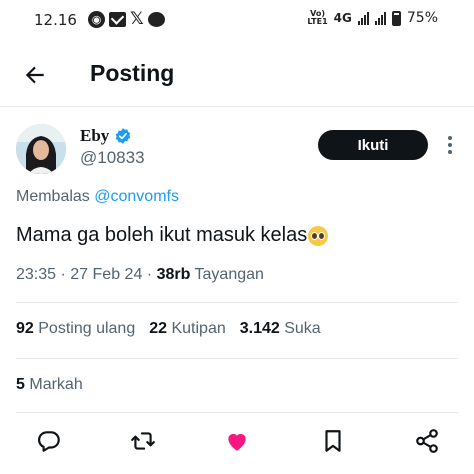  What do you see at coordinates (49, 441) in the screenshot?
I see `reply-icon` at bounding box center [49, 441].